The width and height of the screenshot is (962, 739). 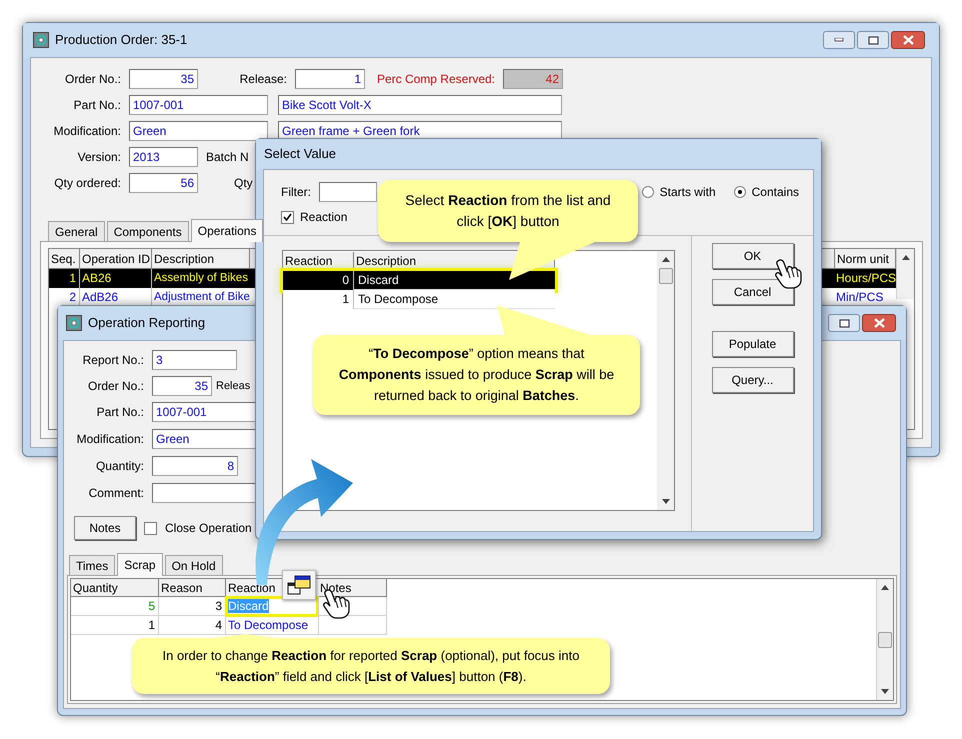 What do you see at coordinates (789, 274) in the screenshot?
I see `hand-cursor-icon` at bounding box center [789, 274].